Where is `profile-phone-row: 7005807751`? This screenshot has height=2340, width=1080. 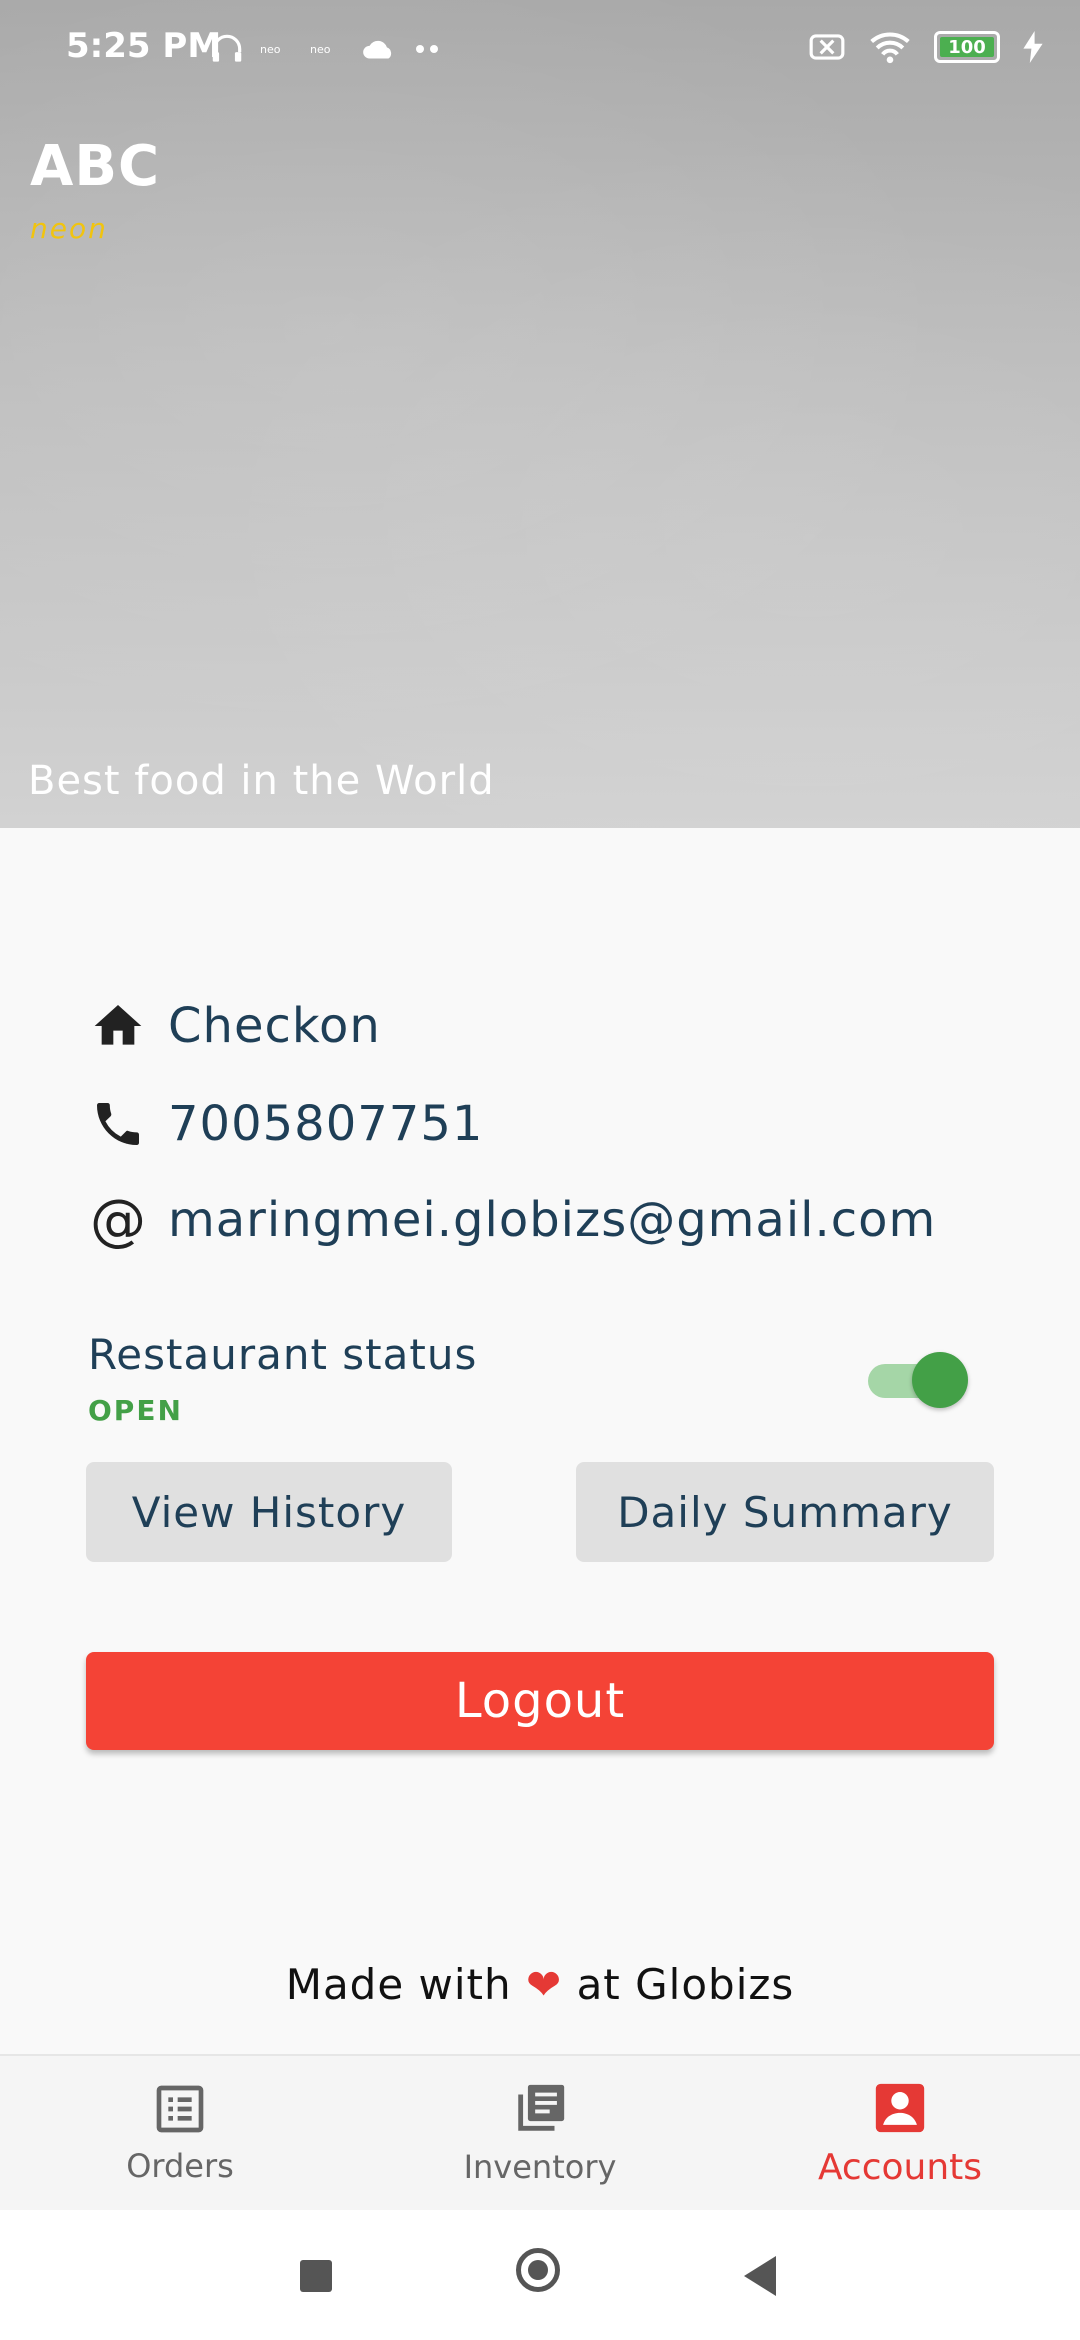 profile-phone-row: 7005807751 is located at coordinates (285, 1124).